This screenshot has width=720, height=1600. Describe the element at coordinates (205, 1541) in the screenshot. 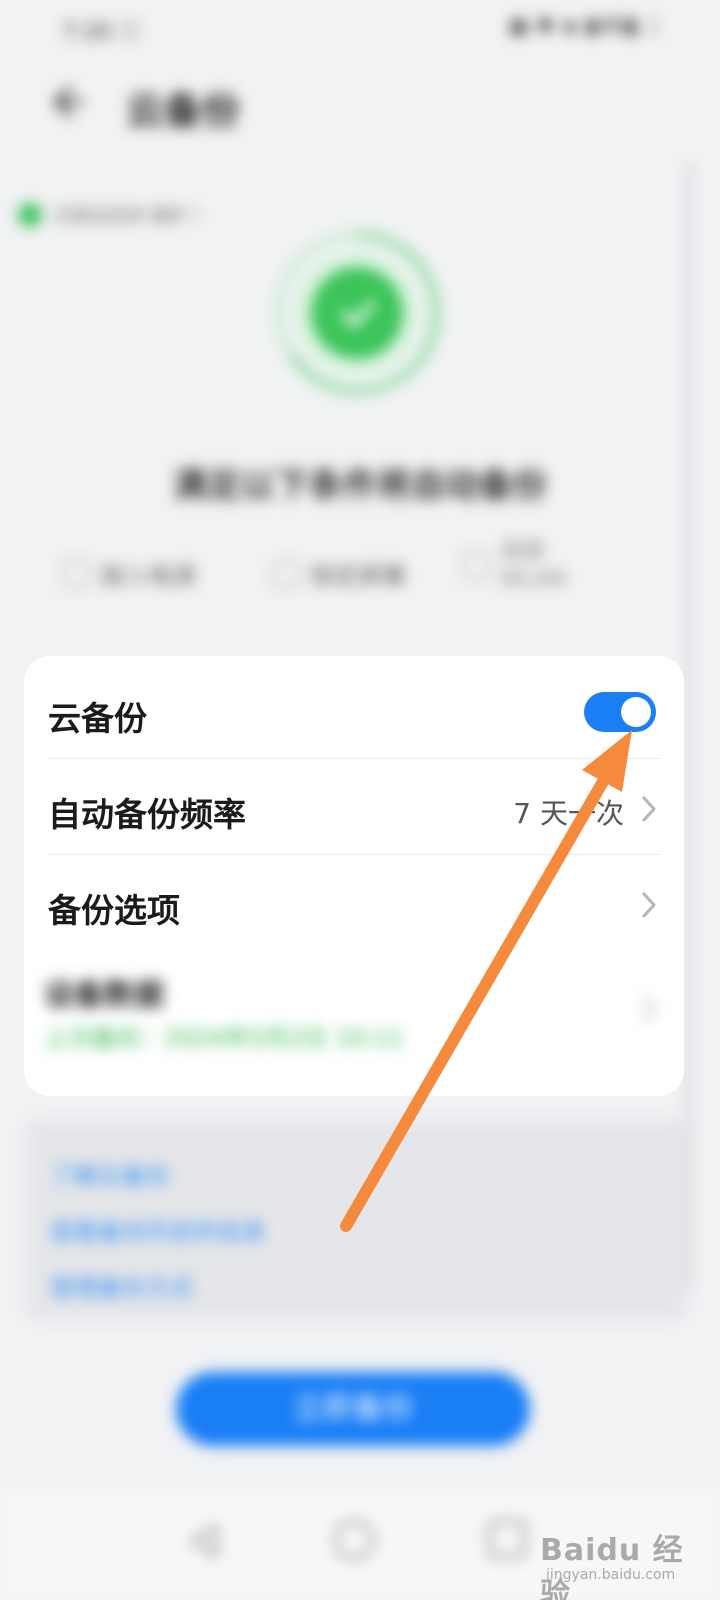

I see `nav-back-icon` at that location.